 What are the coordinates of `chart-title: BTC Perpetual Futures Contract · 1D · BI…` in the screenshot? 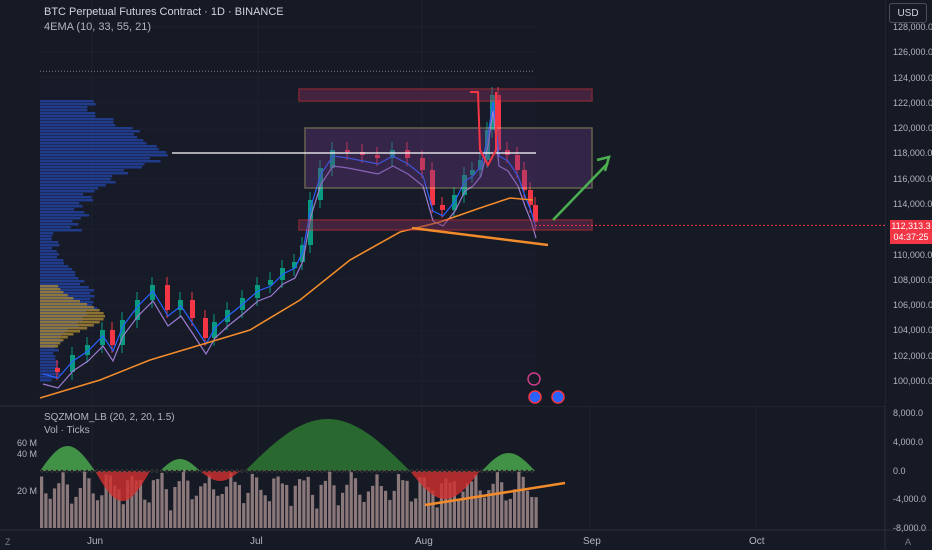 It's located at (164, 12).